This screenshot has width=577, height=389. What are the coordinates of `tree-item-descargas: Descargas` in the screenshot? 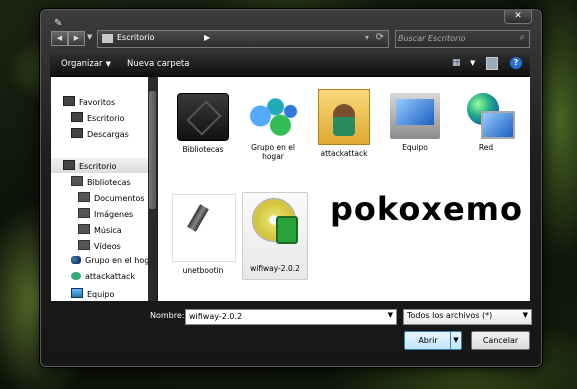 It's located at (100, 133).